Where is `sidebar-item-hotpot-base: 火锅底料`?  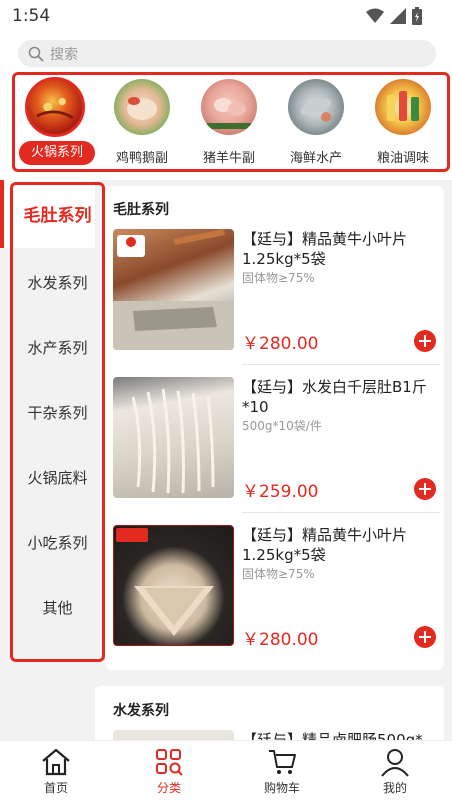 sidebar-item-hotpot-base: 火锅底料 is located at coordinates (57, 477).